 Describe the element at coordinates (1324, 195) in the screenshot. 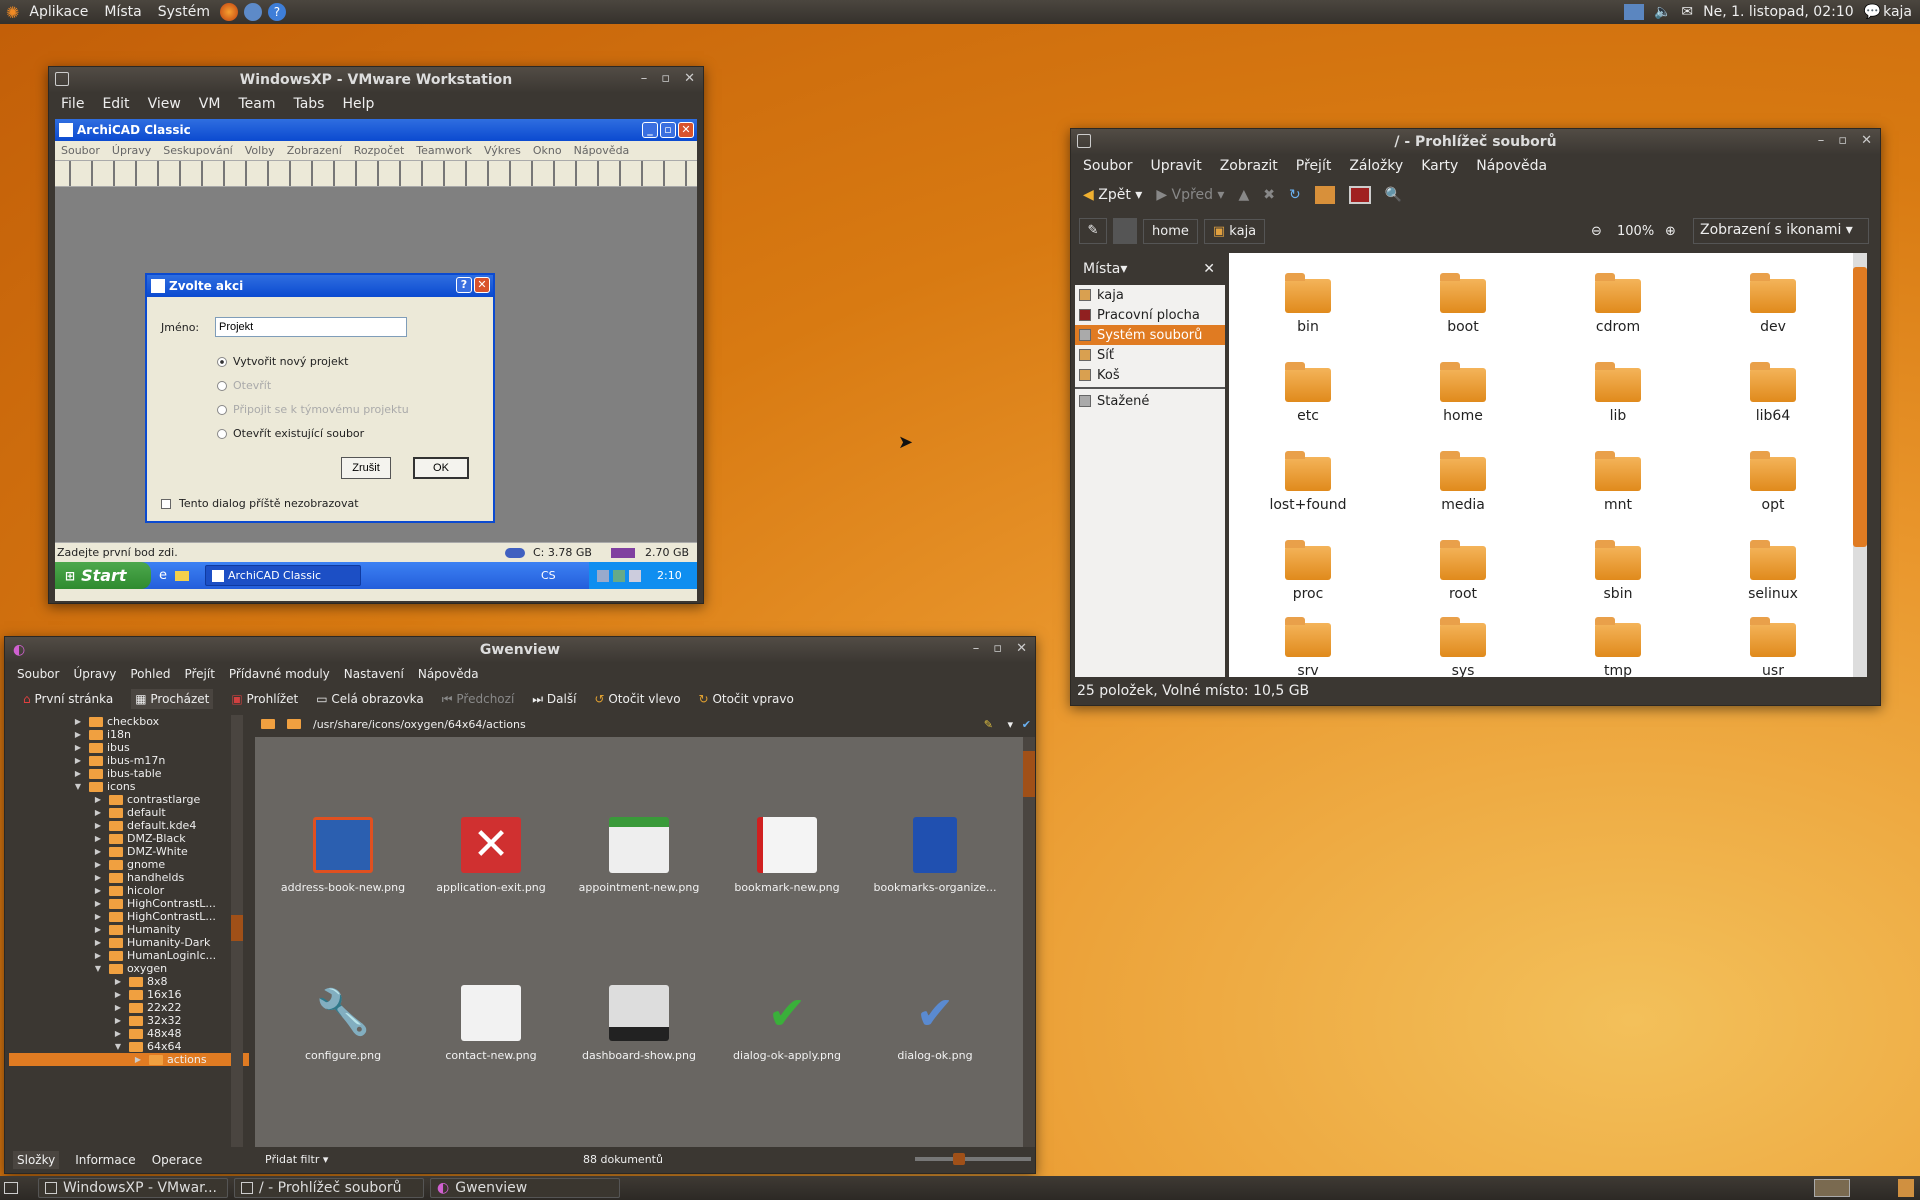

I see `home-icon` at that location.